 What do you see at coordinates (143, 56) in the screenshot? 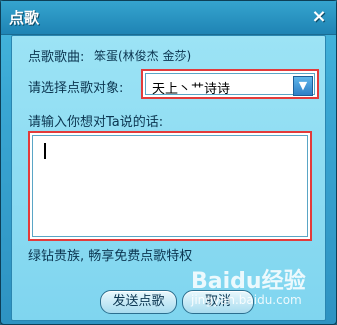
I see `song-value: 笨蛋(林俊杰 金莎)` at bounding box center [143, 56].